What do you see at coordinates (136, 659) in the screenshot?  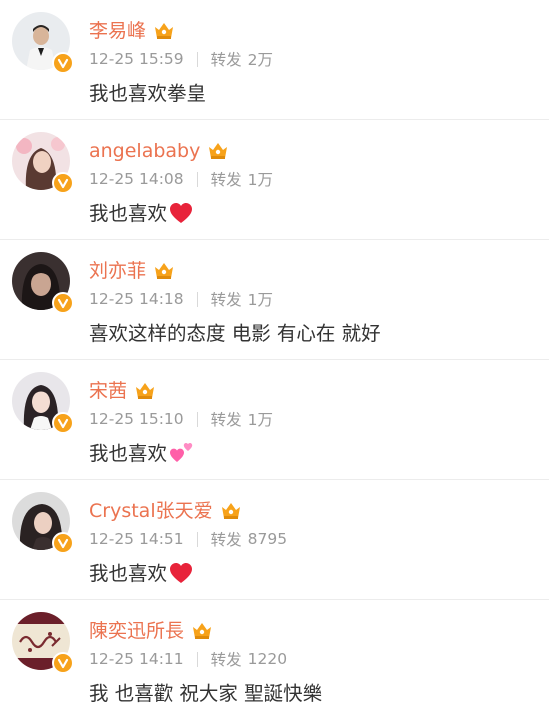 I see `post-date: 12-25 14:11` at bounding box center [136, 659].